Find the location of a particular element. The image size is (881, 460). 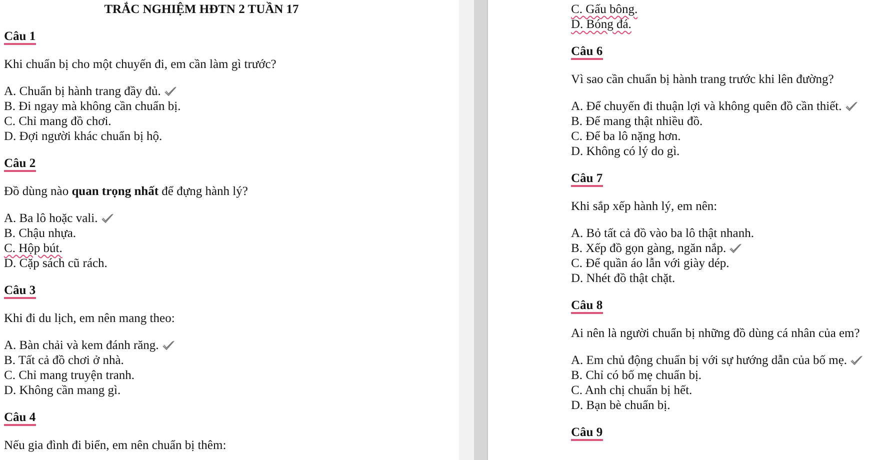

answer-option: B. Để mang thật nhiều đồ. is located at coordinates (637, 121).